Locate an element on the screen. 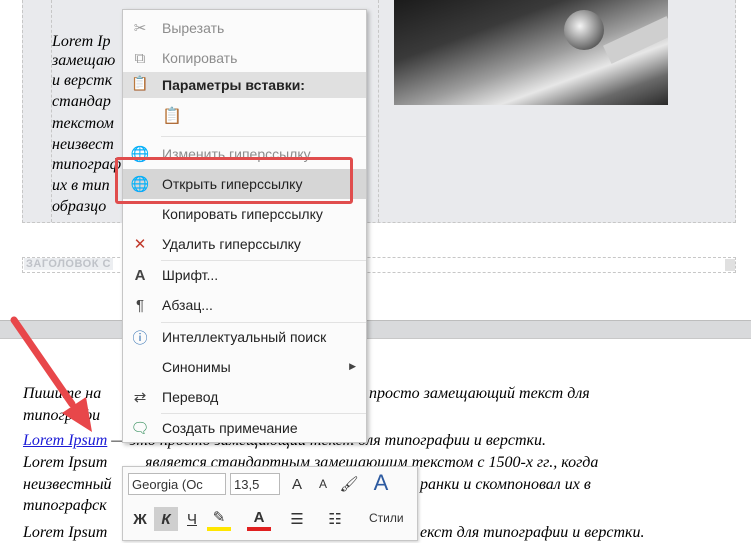 The image size is (751, 543). styles-label: Стили is located at coordinates (386, 518).